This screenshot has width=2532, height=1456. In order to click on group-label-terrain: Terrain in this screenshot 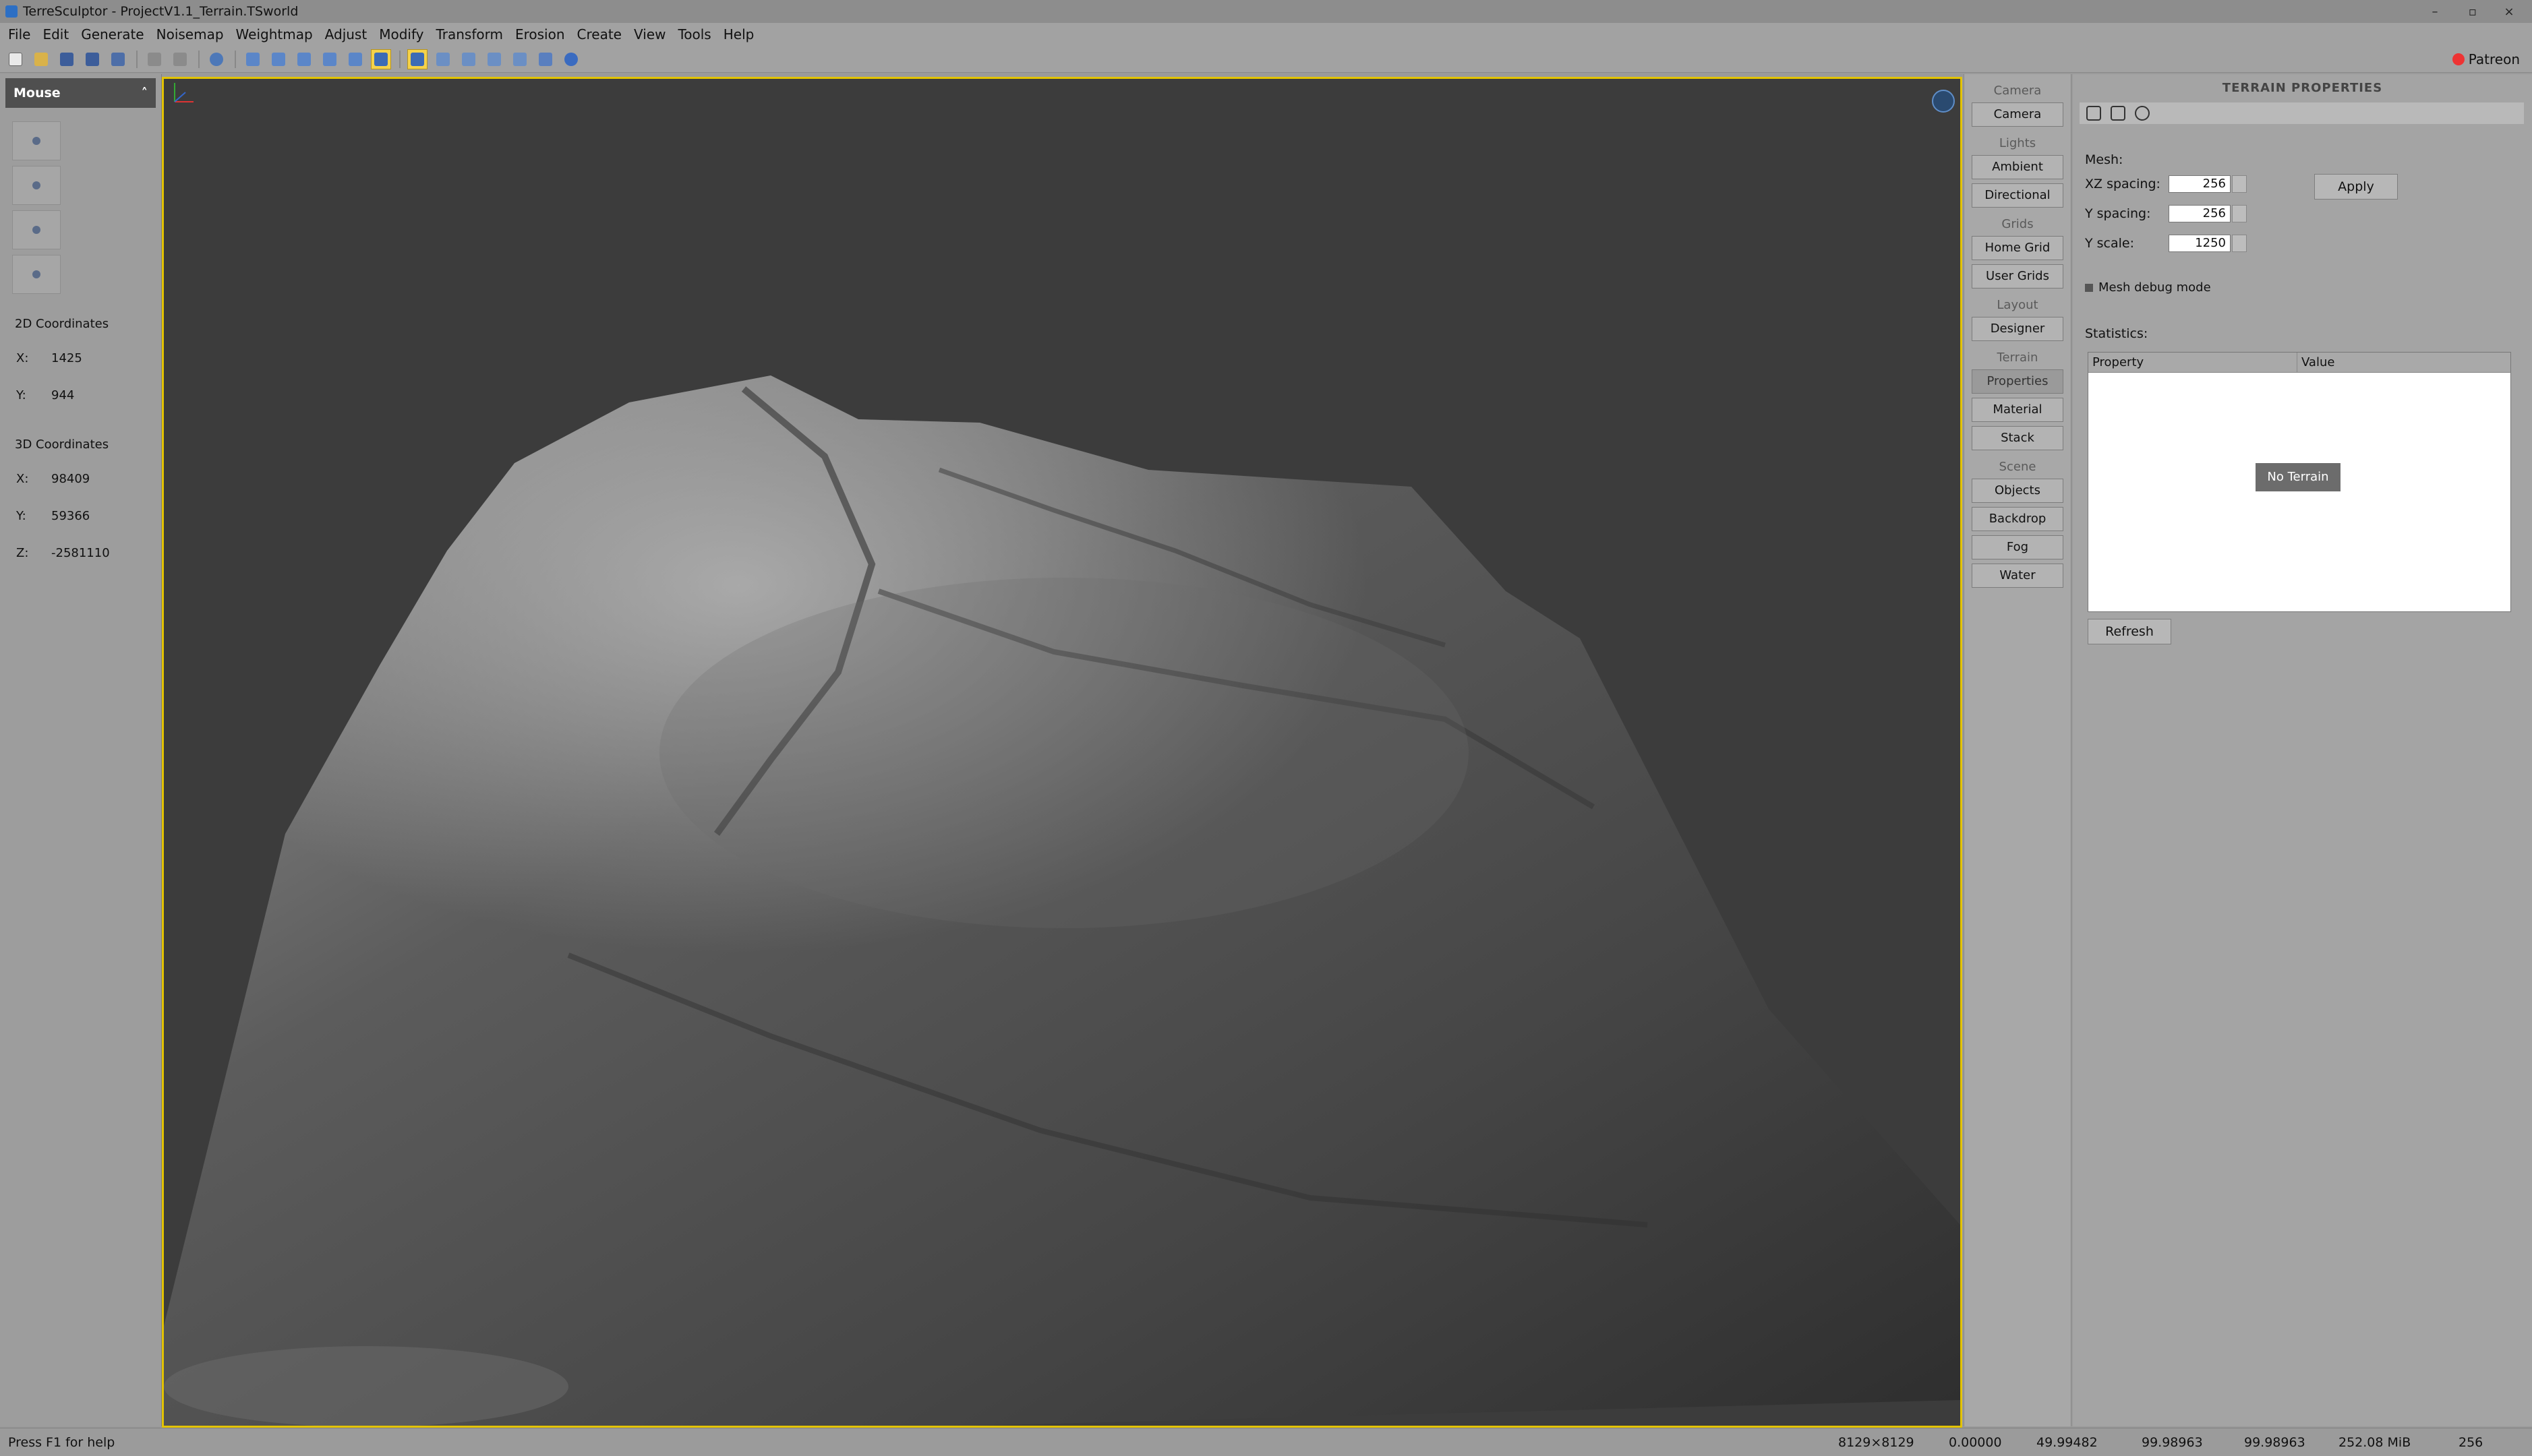, I will do `click(2018, 358)`.